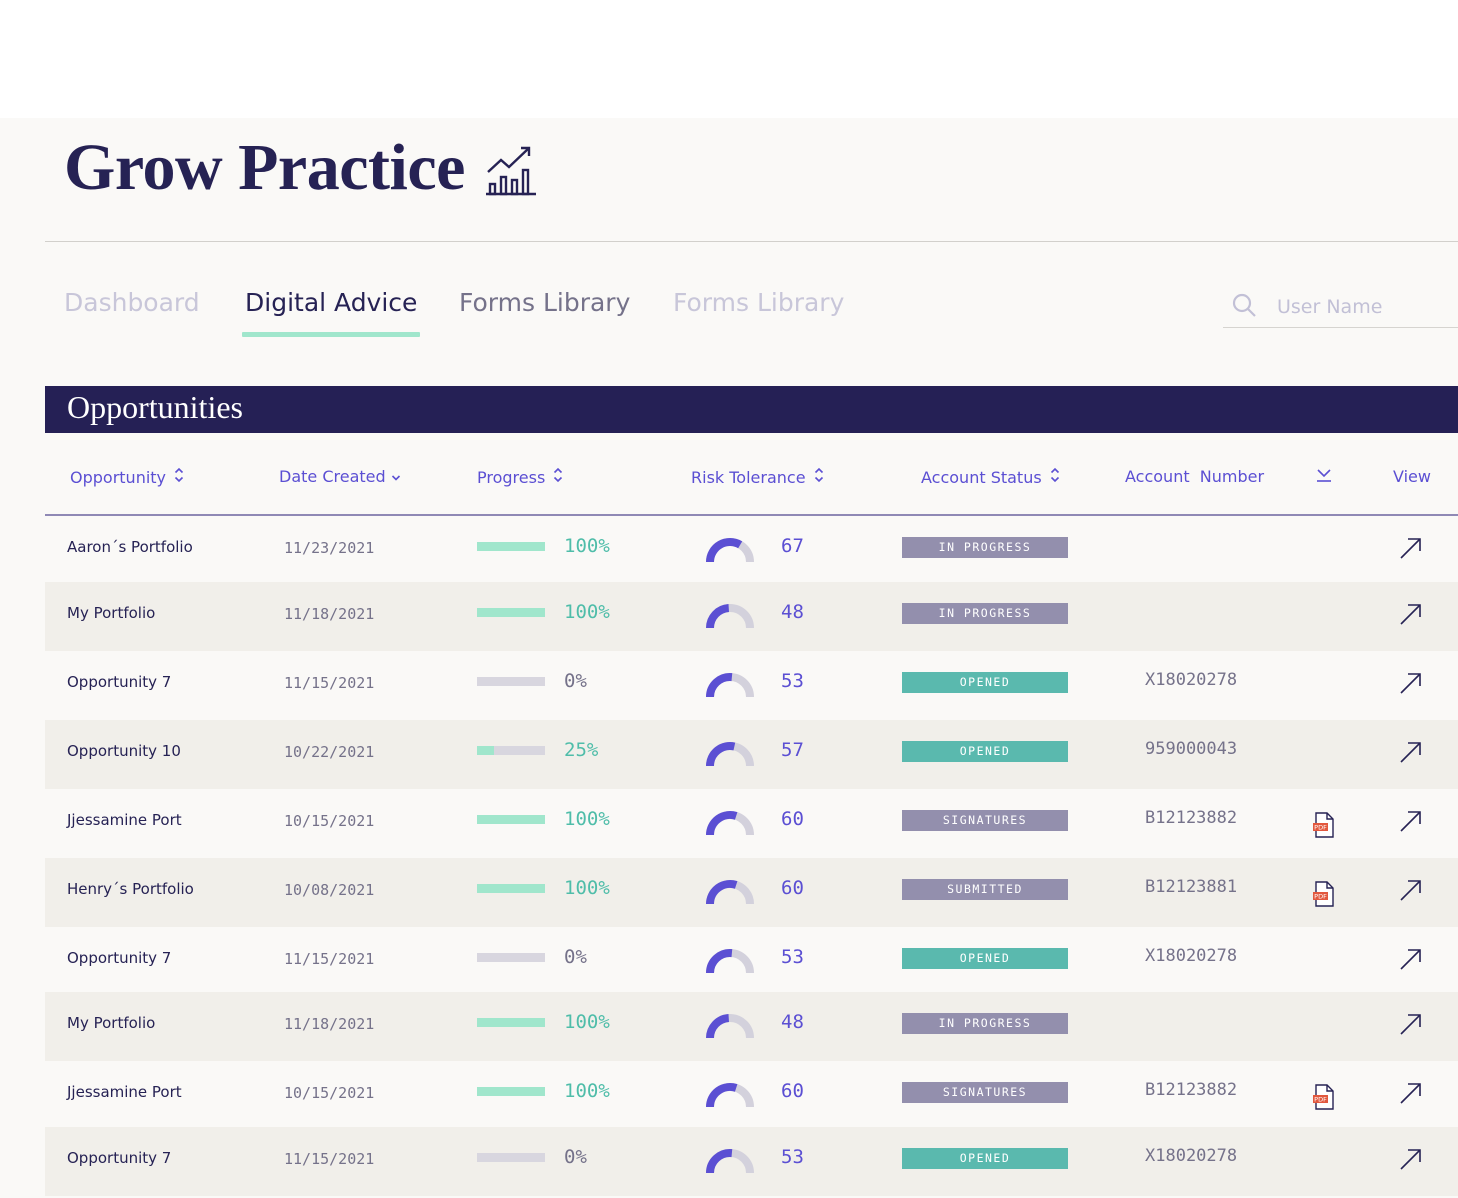 The height and width of the screenshot is (1198, 1458). Describe the element at coordinates (520, 477) in the screenshot. I see `column-progress: Progress` at that location.